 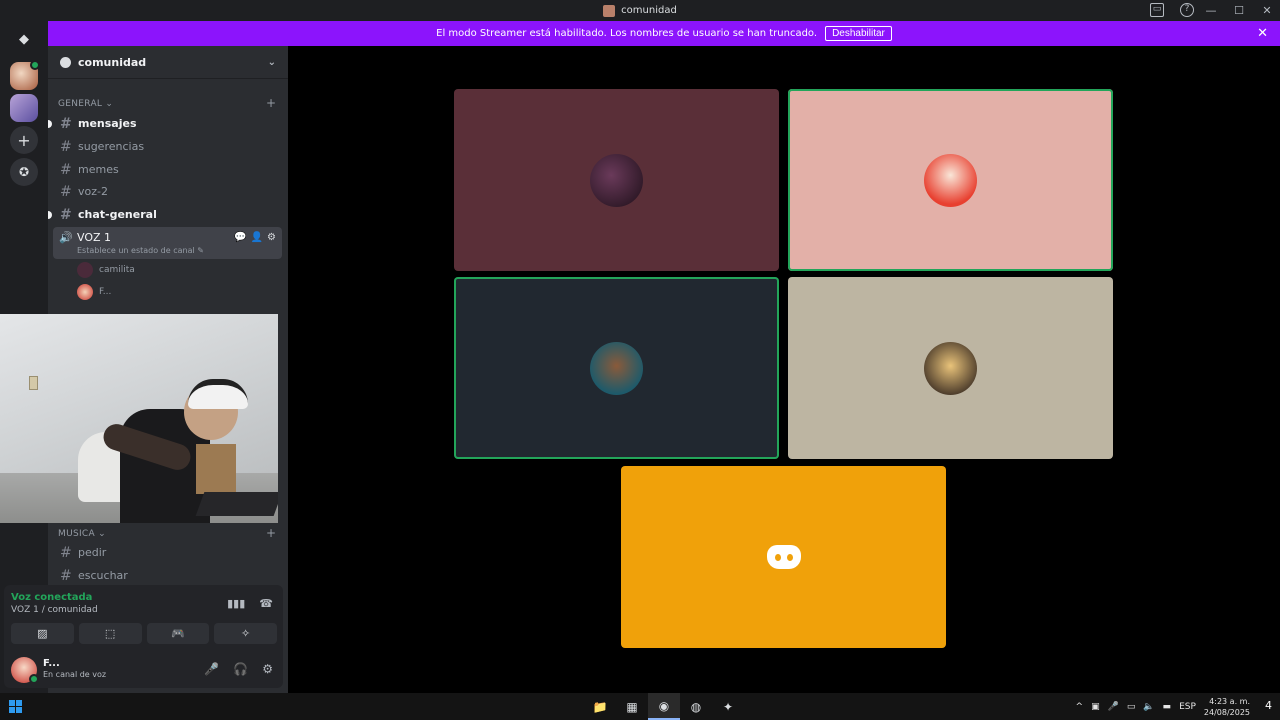 What do you see at coordinates (33, 383) in the screenshot?
I see `wall-switch` at bounding box center [33, 383].